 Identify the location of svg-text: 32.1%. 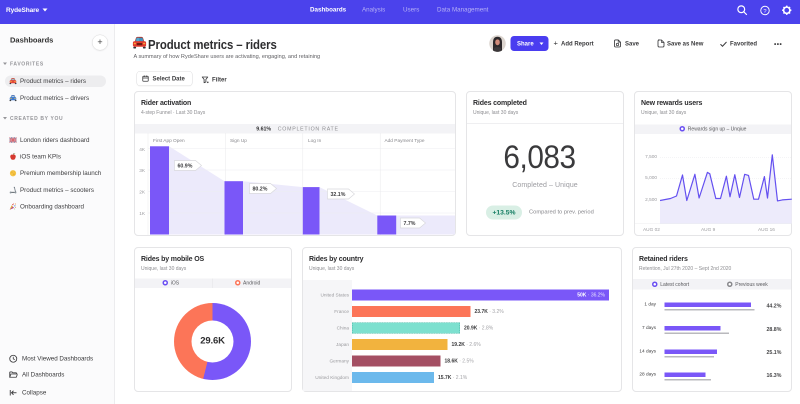
(338, 195).